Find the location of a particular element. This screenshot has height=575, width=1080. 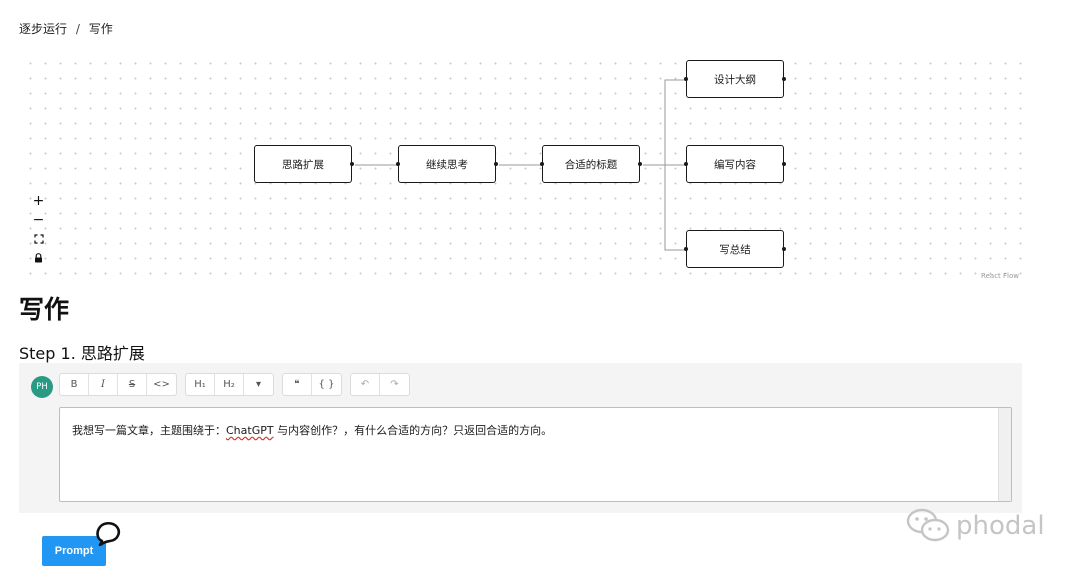

lock-icon is located at coordinates (38, 257).